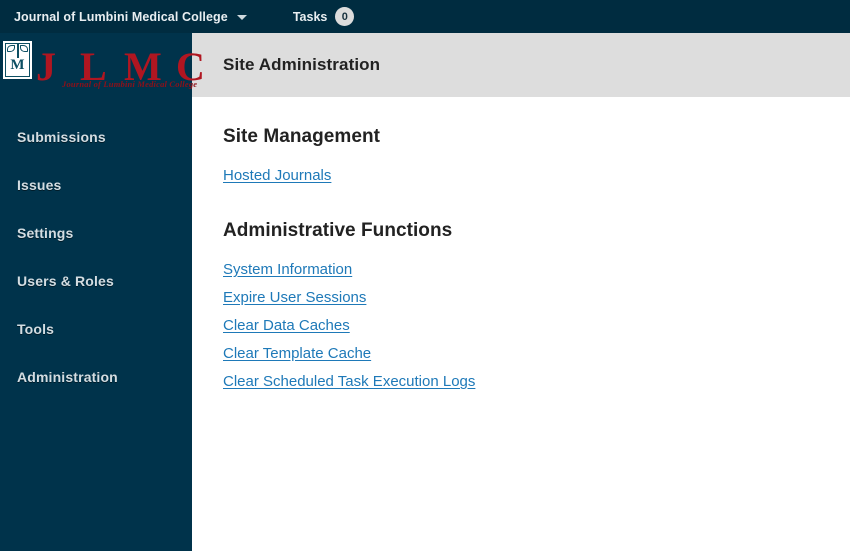 The height and width of the screenshot is (551, 850). Describe the element at coordinates (286, 325) in the screenshot. I see `clear-data-caches-link: Clear Data Caches` at that location.